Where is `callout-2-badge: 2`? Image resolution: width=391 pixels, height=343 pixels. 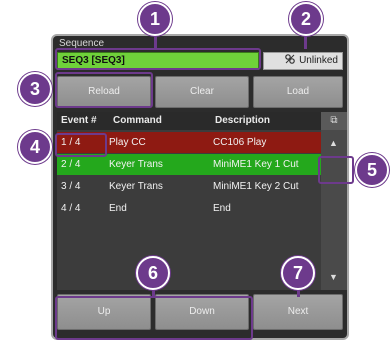 callout-2-badge: 2 is located at coordinates (306, 19).